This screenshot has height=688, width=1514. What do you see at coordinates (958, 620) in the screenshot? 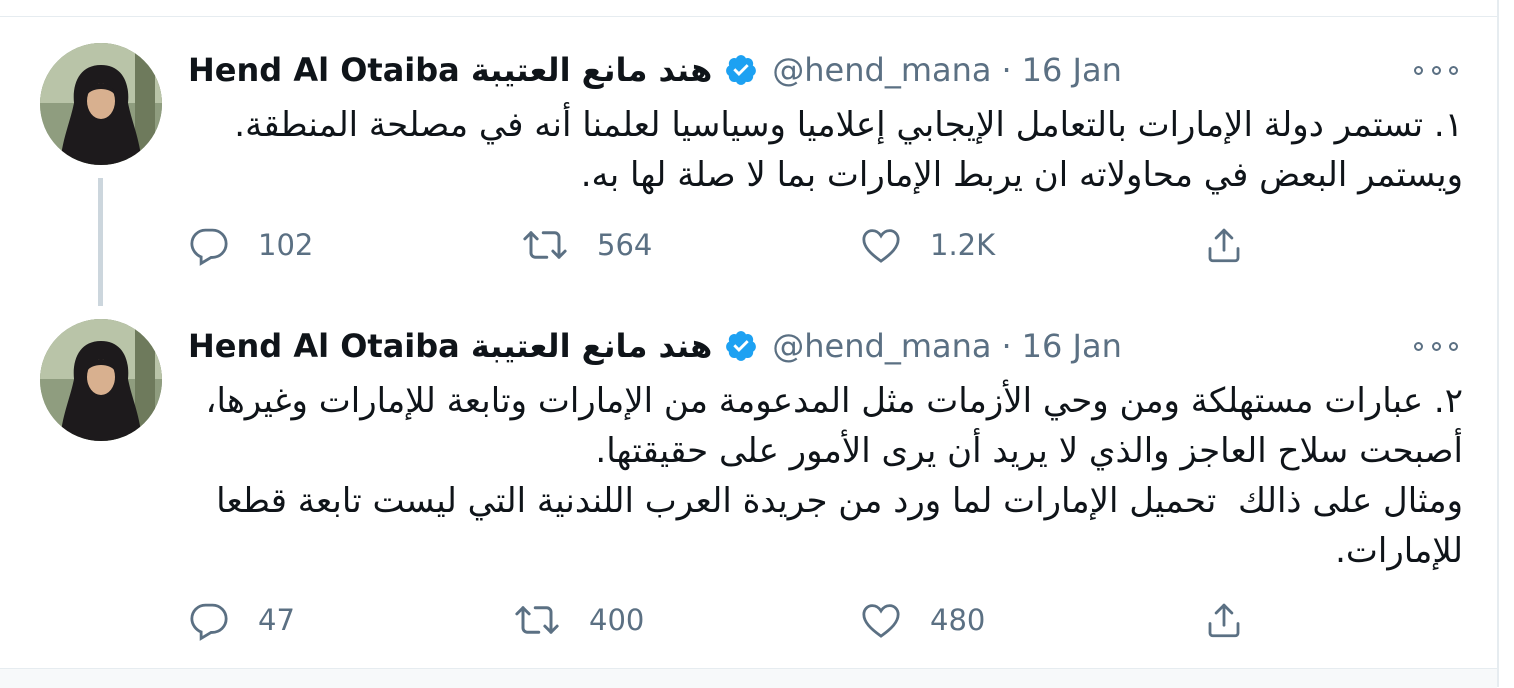
I see `like-count: 480` at bounding box center [958, 620].